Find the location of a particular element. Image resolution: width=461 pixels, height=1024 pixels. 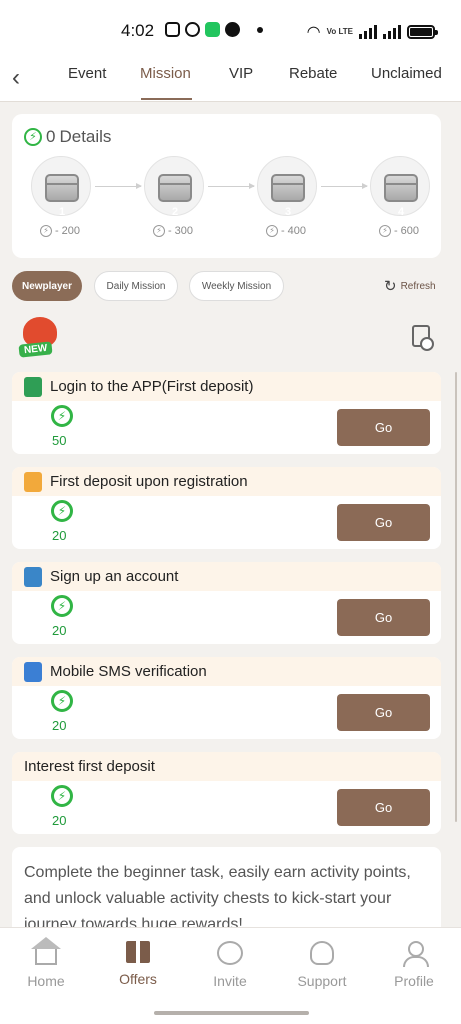

phone-login-icon is located at coordinates (33, 386).